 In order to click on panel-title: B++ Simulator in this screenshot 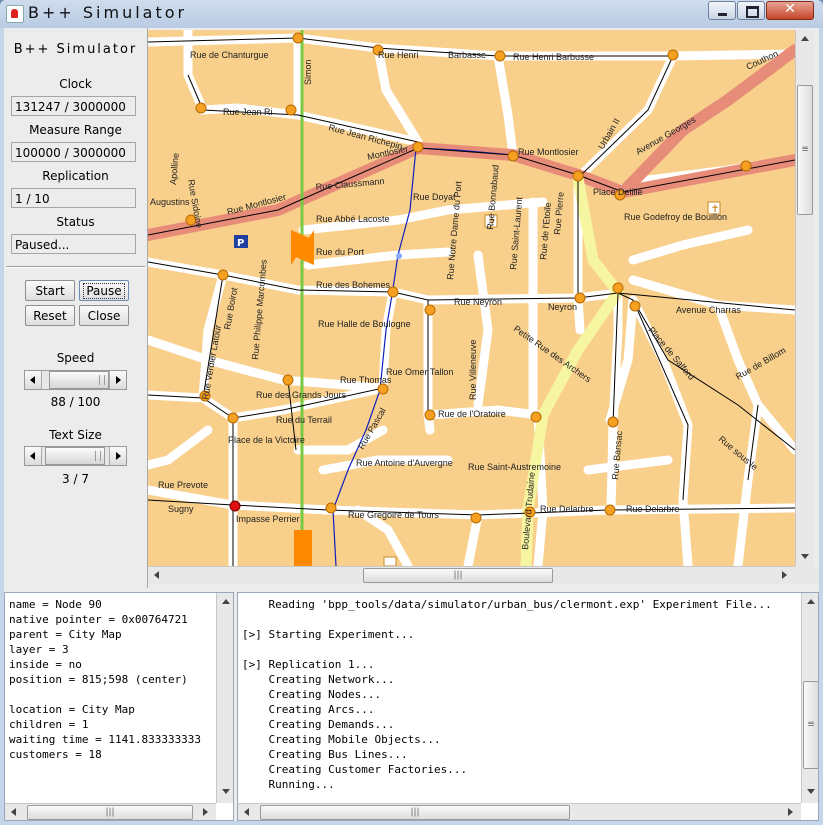, I will do `click(75, 49)`.